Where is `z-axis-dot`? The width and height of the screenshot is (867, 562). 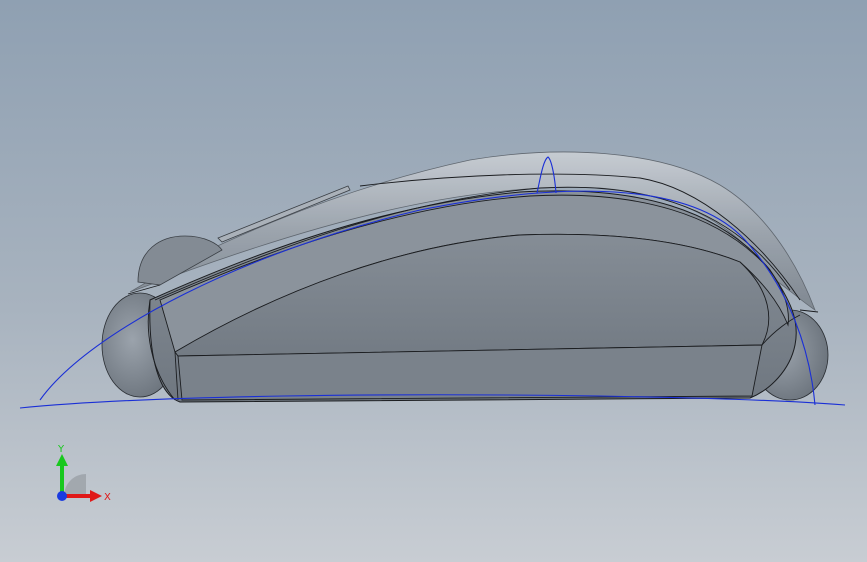 z-axis-dot is located at coordinates (62, 496).